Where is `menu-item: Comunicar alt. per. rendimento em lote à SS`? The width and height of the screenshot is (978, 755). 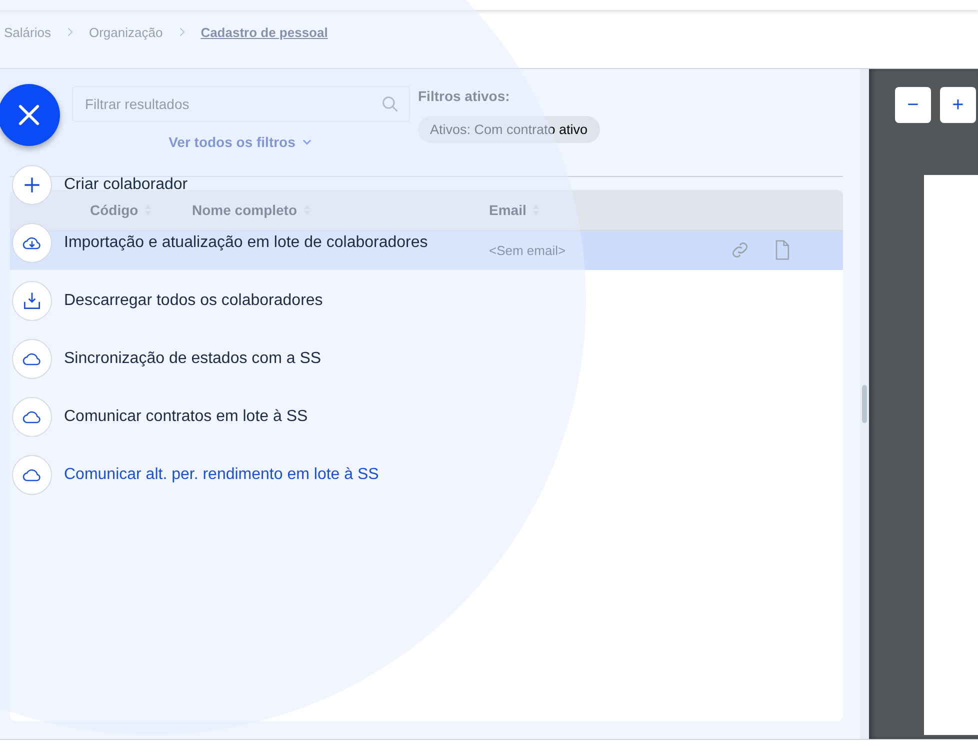 menu-item: Comunicar alt. per. rendimento em lote à SS is located at coordinates (221, 475).